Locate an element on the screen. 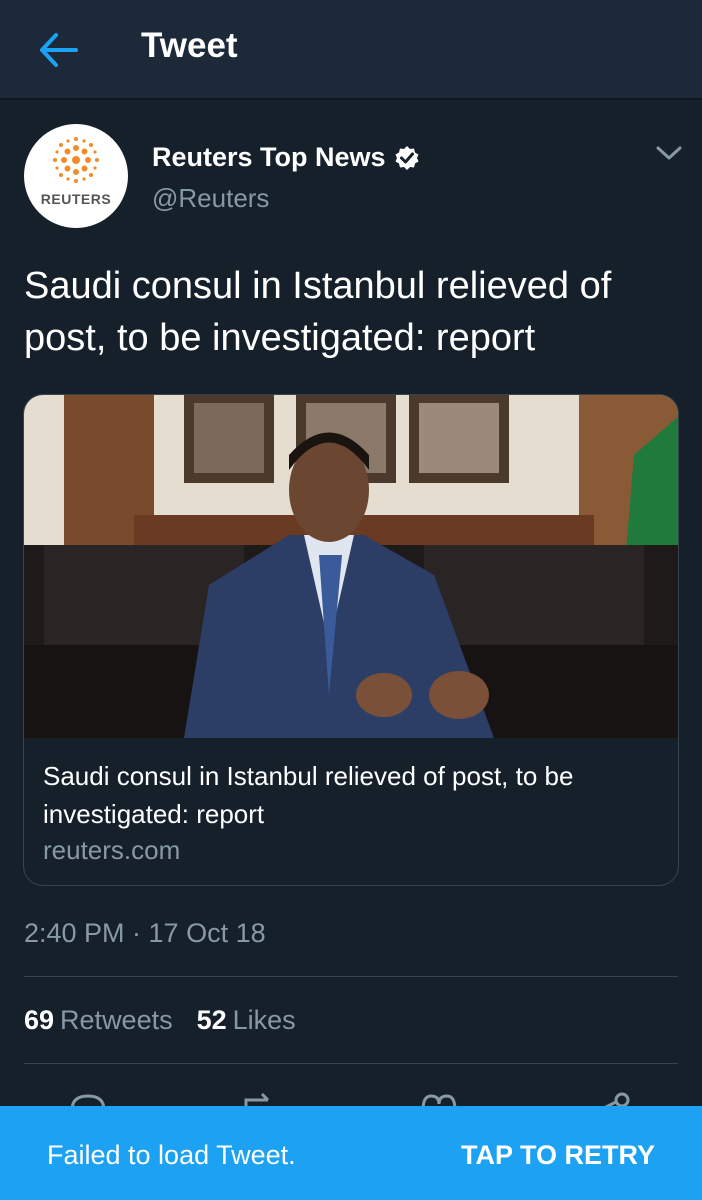  likes-stat: 52 Likes is located at coordinates (246, 1020).